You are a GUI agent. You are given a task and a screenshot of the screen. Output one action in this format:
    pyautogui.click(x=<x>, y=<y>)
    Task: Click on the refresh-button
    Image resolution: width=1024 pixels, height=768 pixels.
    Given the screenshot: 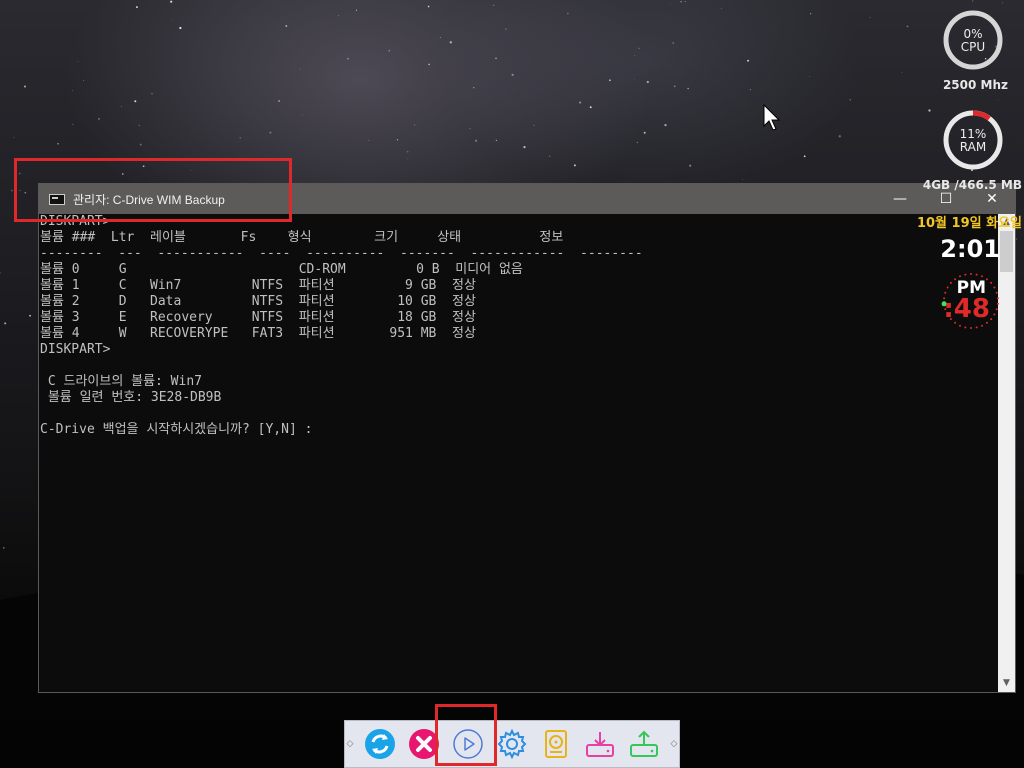 What is the action you would take?
    pyautogui.click(x=380, y=744)
    